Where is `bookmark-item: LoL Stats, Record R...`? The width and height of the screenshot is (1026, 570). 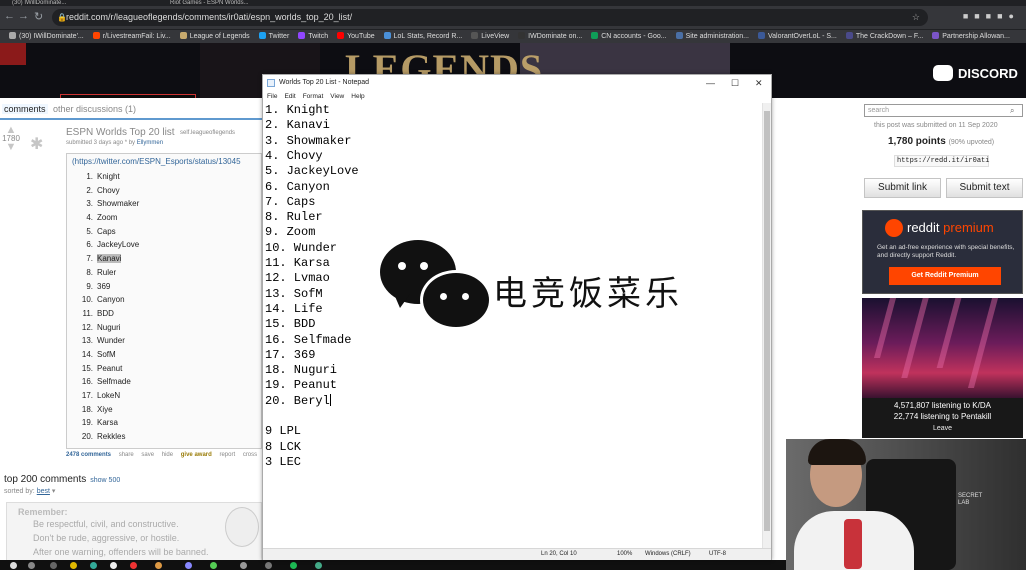
bookmark-item: LoL Stats, Record R... is located at coordinates (422, 36).